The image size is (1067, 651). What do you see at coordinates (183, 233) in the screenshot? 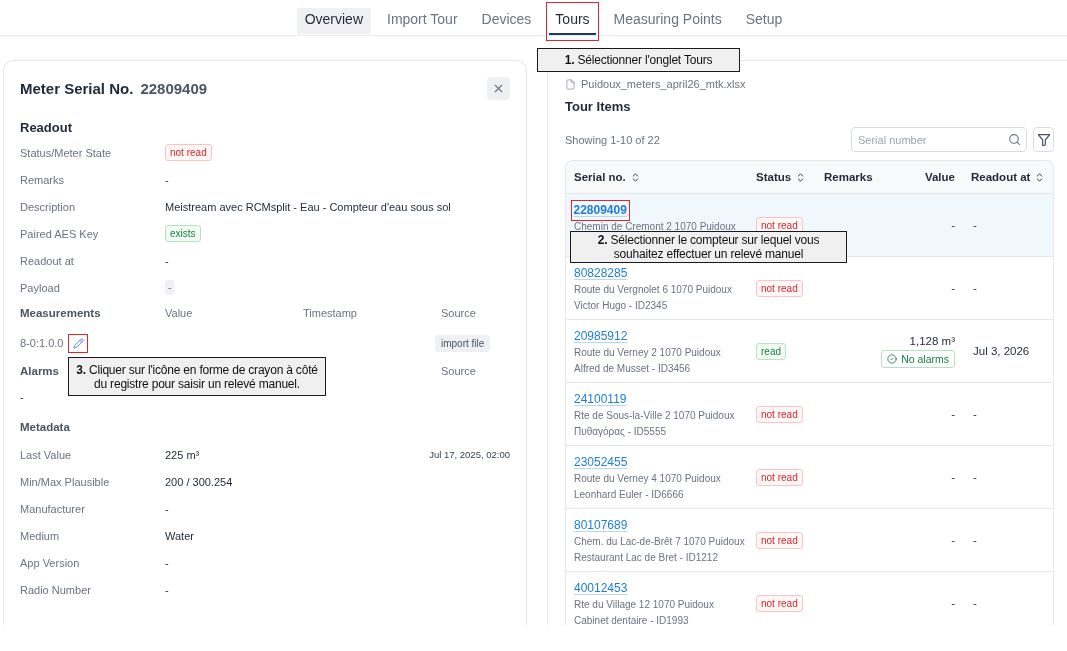
I see `status-badge: exists` at bounding box center [183, 233].